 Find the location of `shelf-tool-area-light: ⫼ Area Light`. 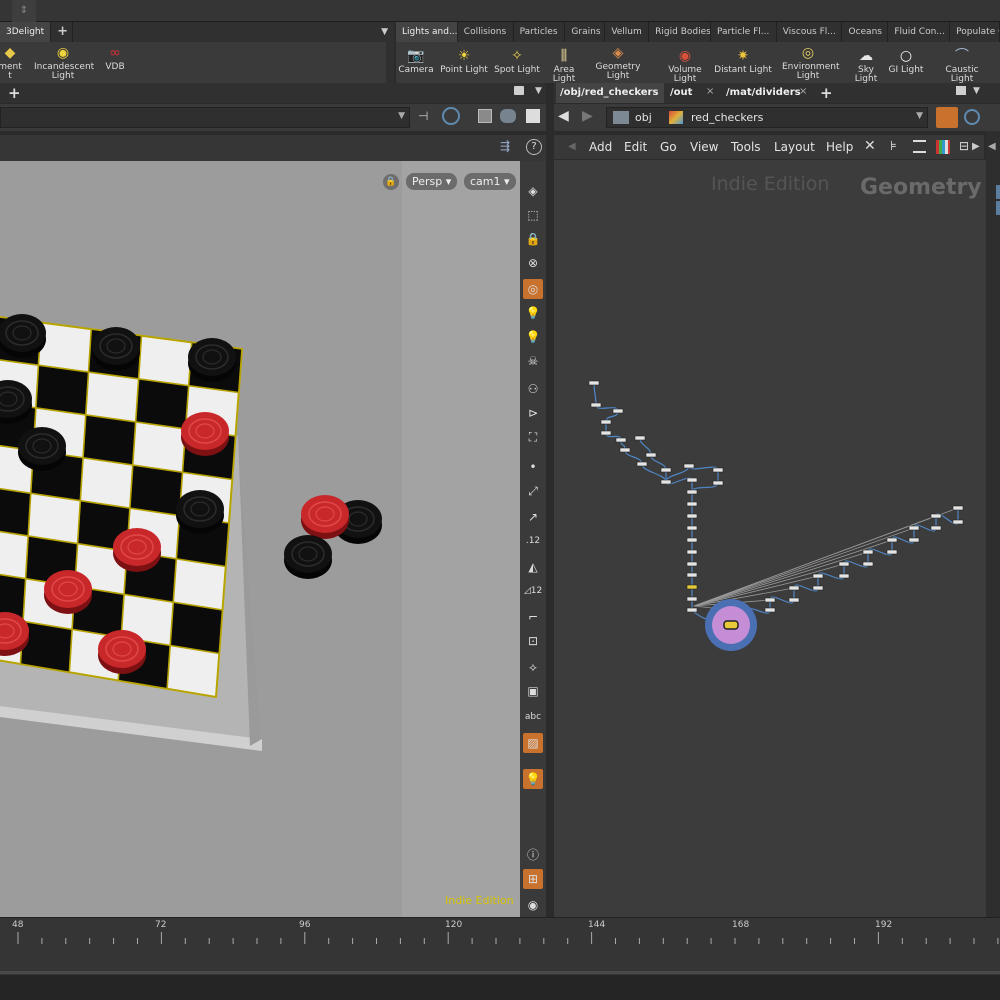

shelf-tool-area-light: ⫼ Area Light is located at coordinates (564, 63).